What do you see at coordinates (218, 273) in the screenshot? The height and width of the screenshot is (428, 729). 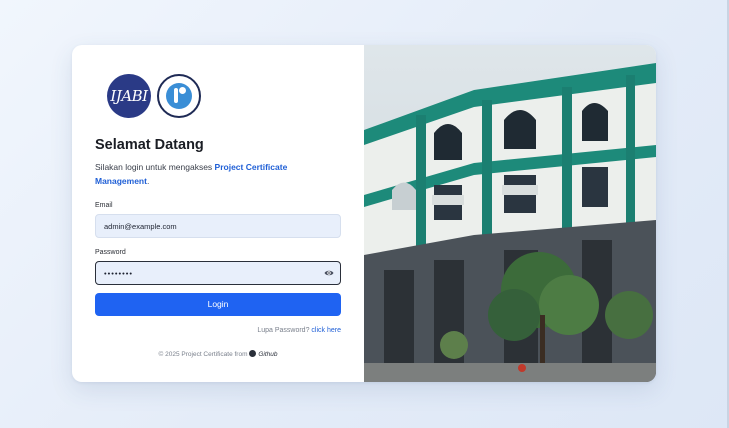 I see `password-field` at bounding box center [218, 273].